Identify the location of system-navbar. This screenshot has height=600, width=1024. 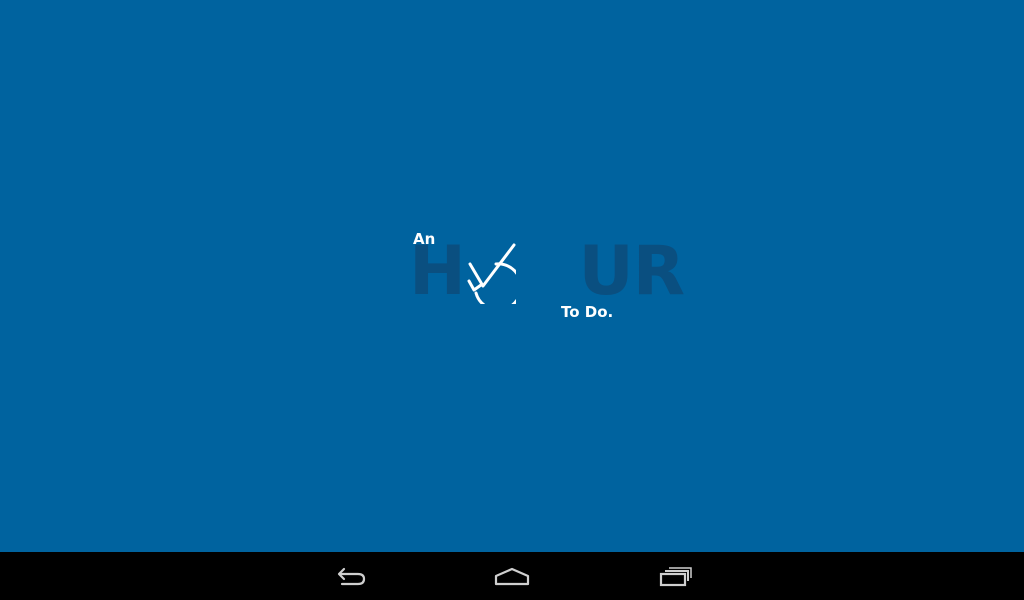
(512, 576).